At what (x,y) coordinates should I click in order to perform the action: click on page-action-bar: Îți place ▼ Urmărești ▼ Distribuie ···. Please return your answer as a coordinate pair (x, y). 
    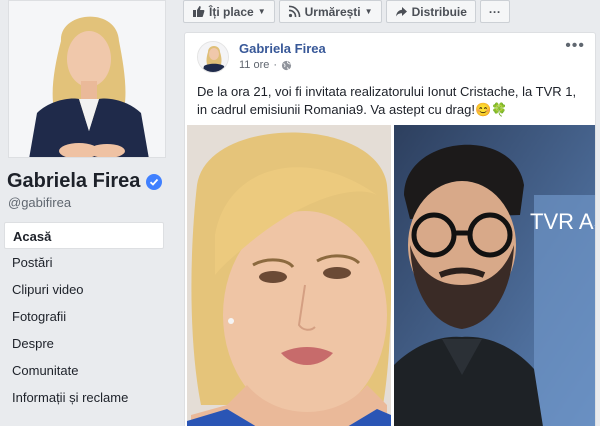
    Looking at the image, I should click on (346, 12).